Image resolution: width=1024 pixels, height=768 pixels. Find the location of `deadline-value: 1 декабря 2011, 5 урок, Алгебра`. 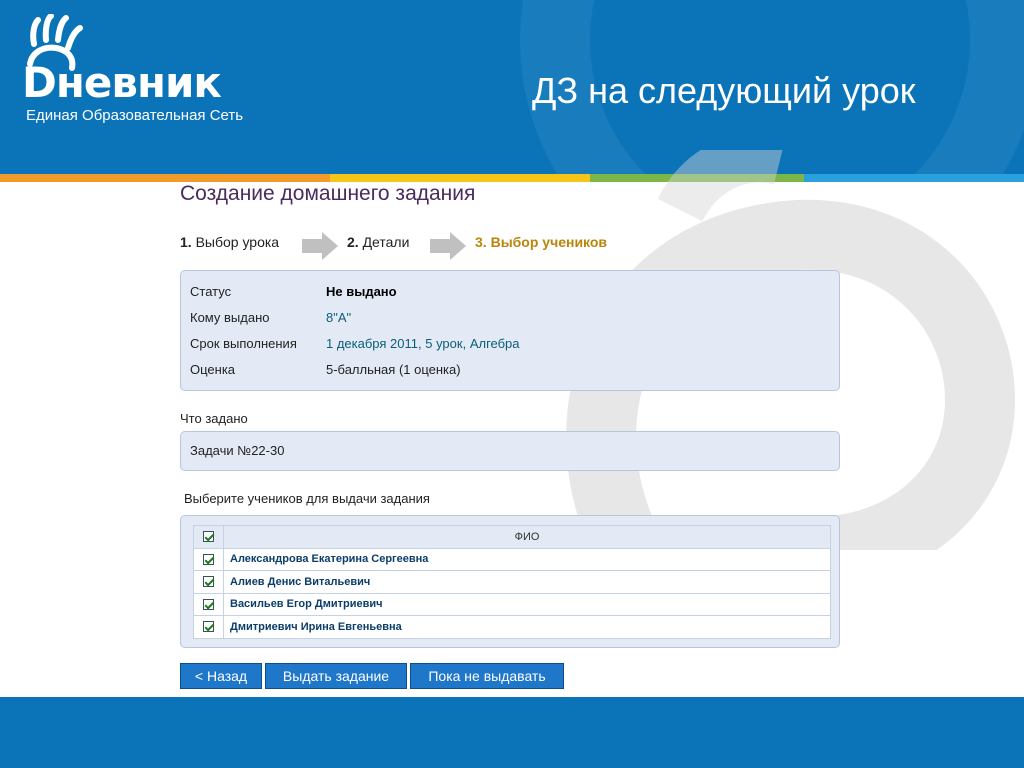

deadline-value: 1 декабря 2011, 5 урок, Алгебра is located at coordinates (423, 343).